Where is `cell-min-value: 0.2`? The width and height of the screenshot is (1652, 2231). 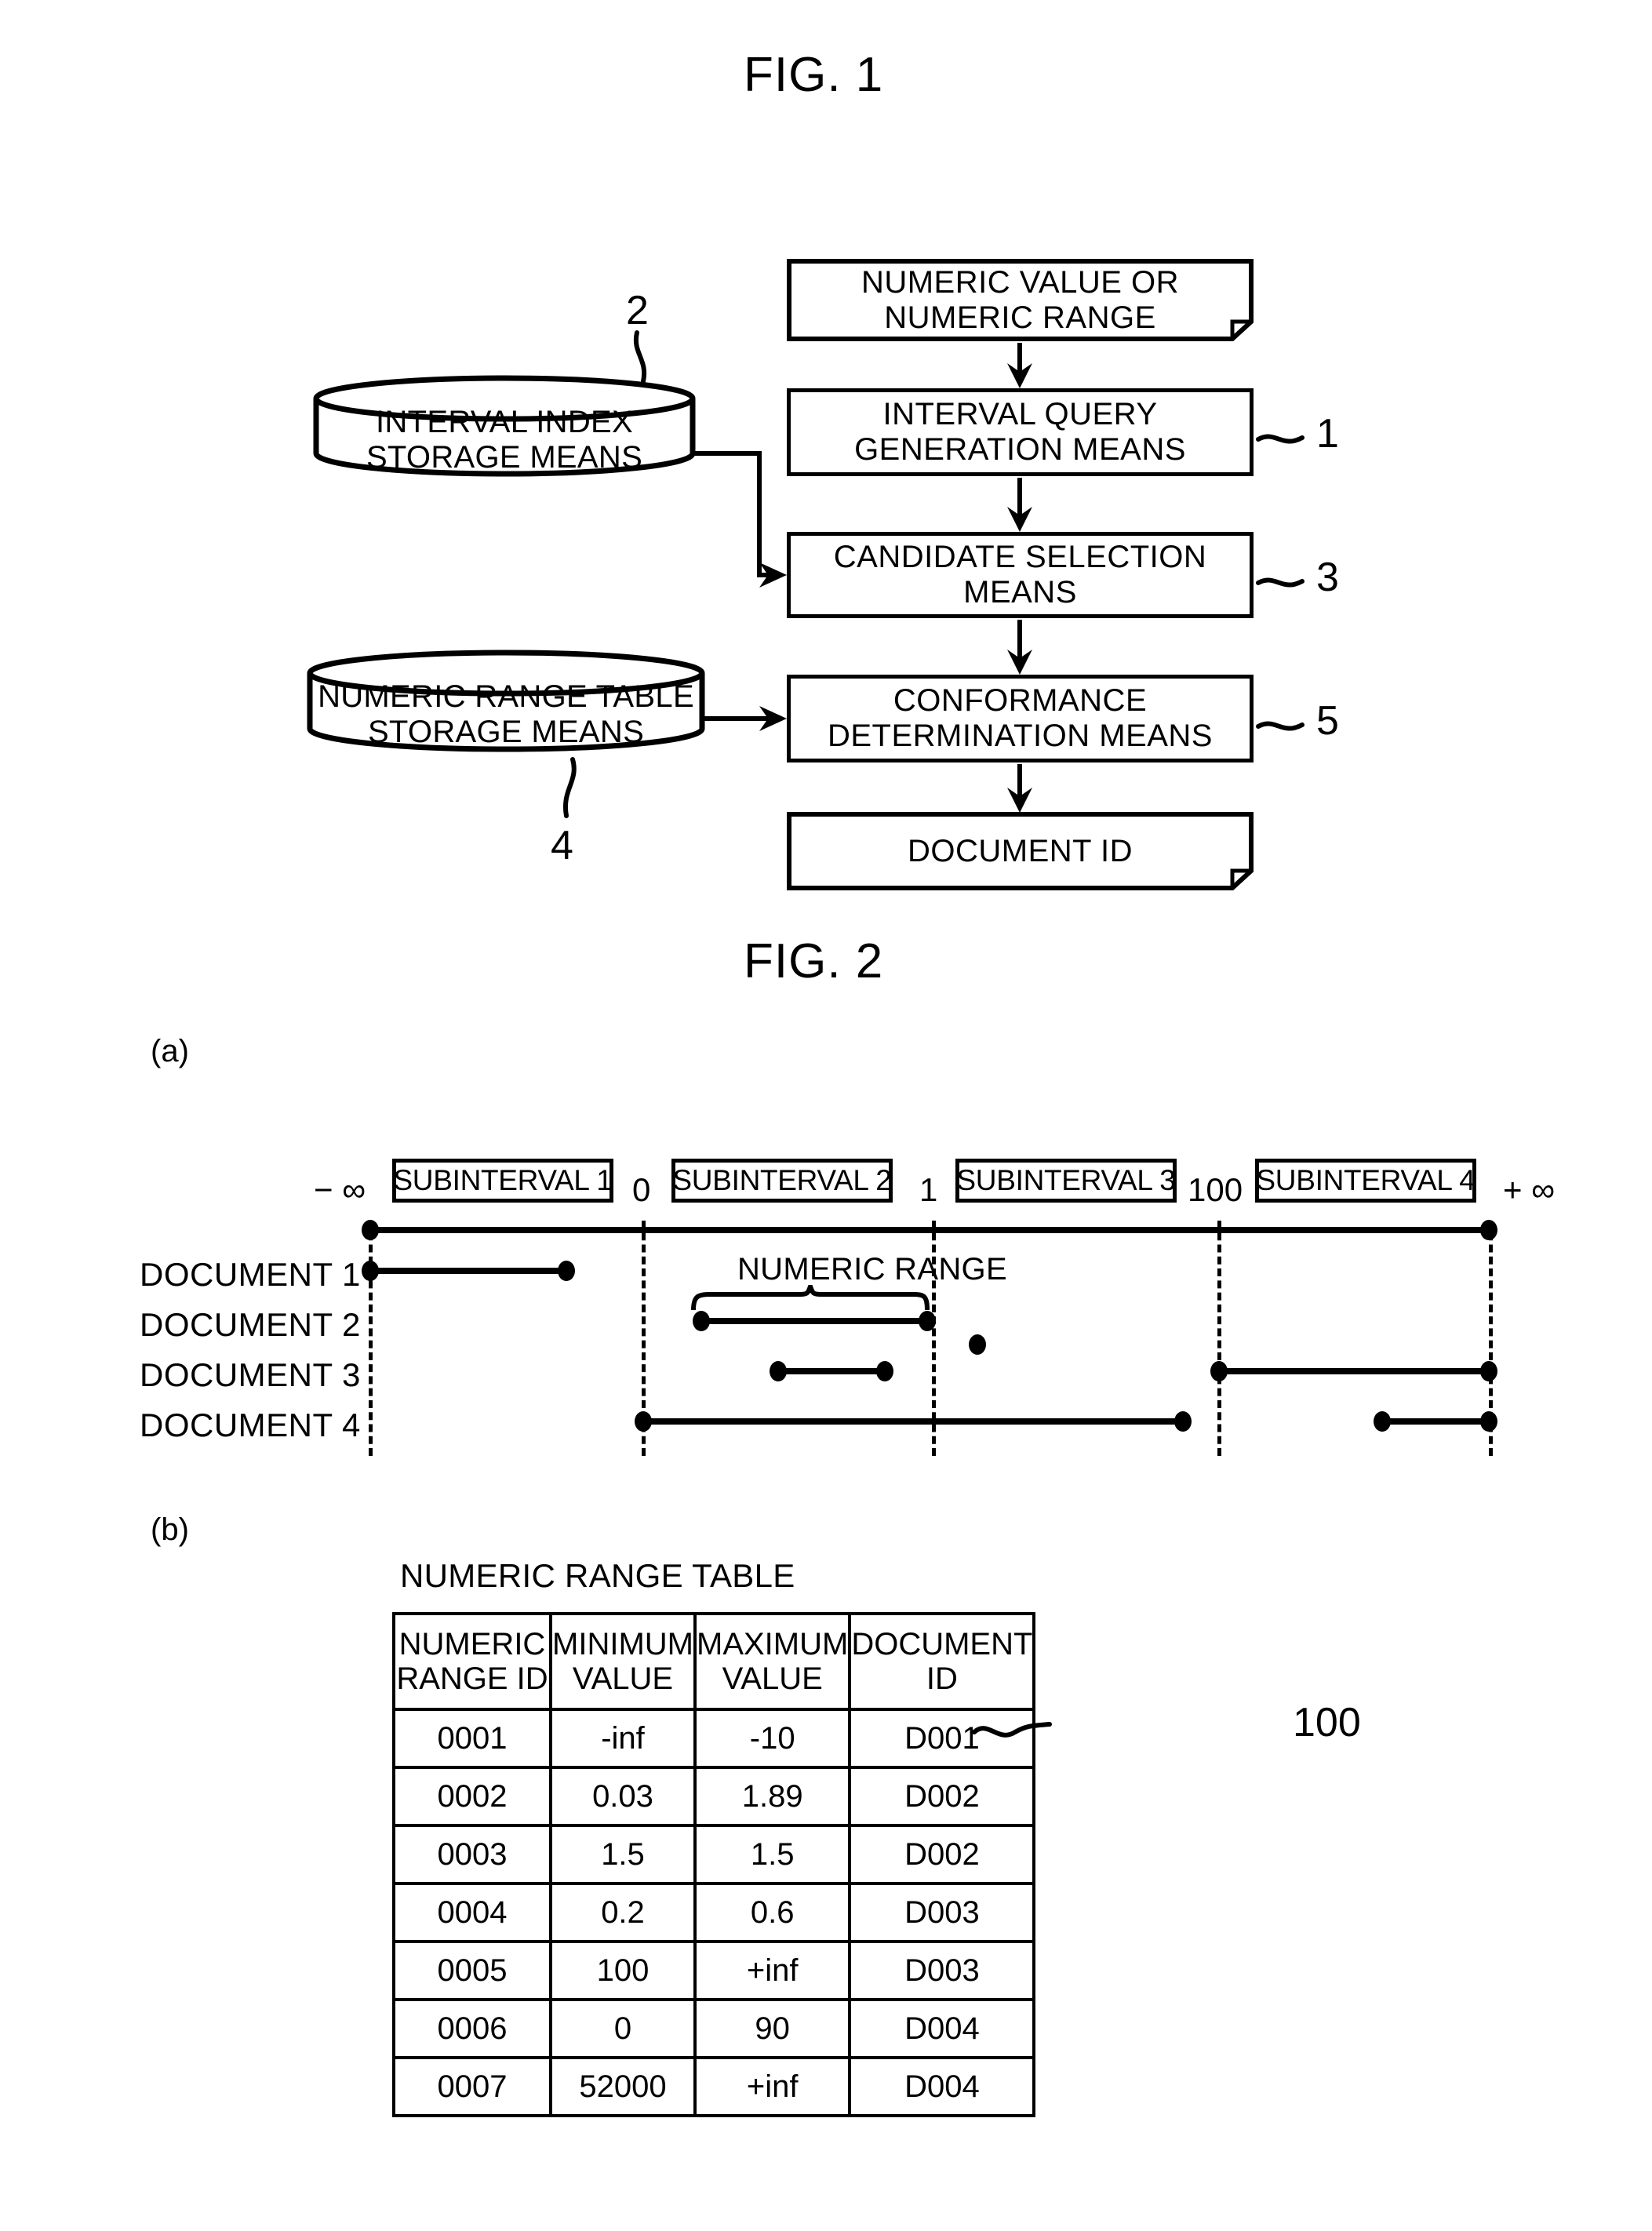
cell-min-value: 0.2 is located at coordinates (623, 1912).